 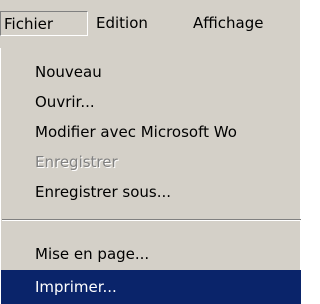 What do you see at coordinates (136, 132) in the screenshot?
I see `menu-item-label: Modifier avec Microsoft Wo` at bounding box center [136, 132].